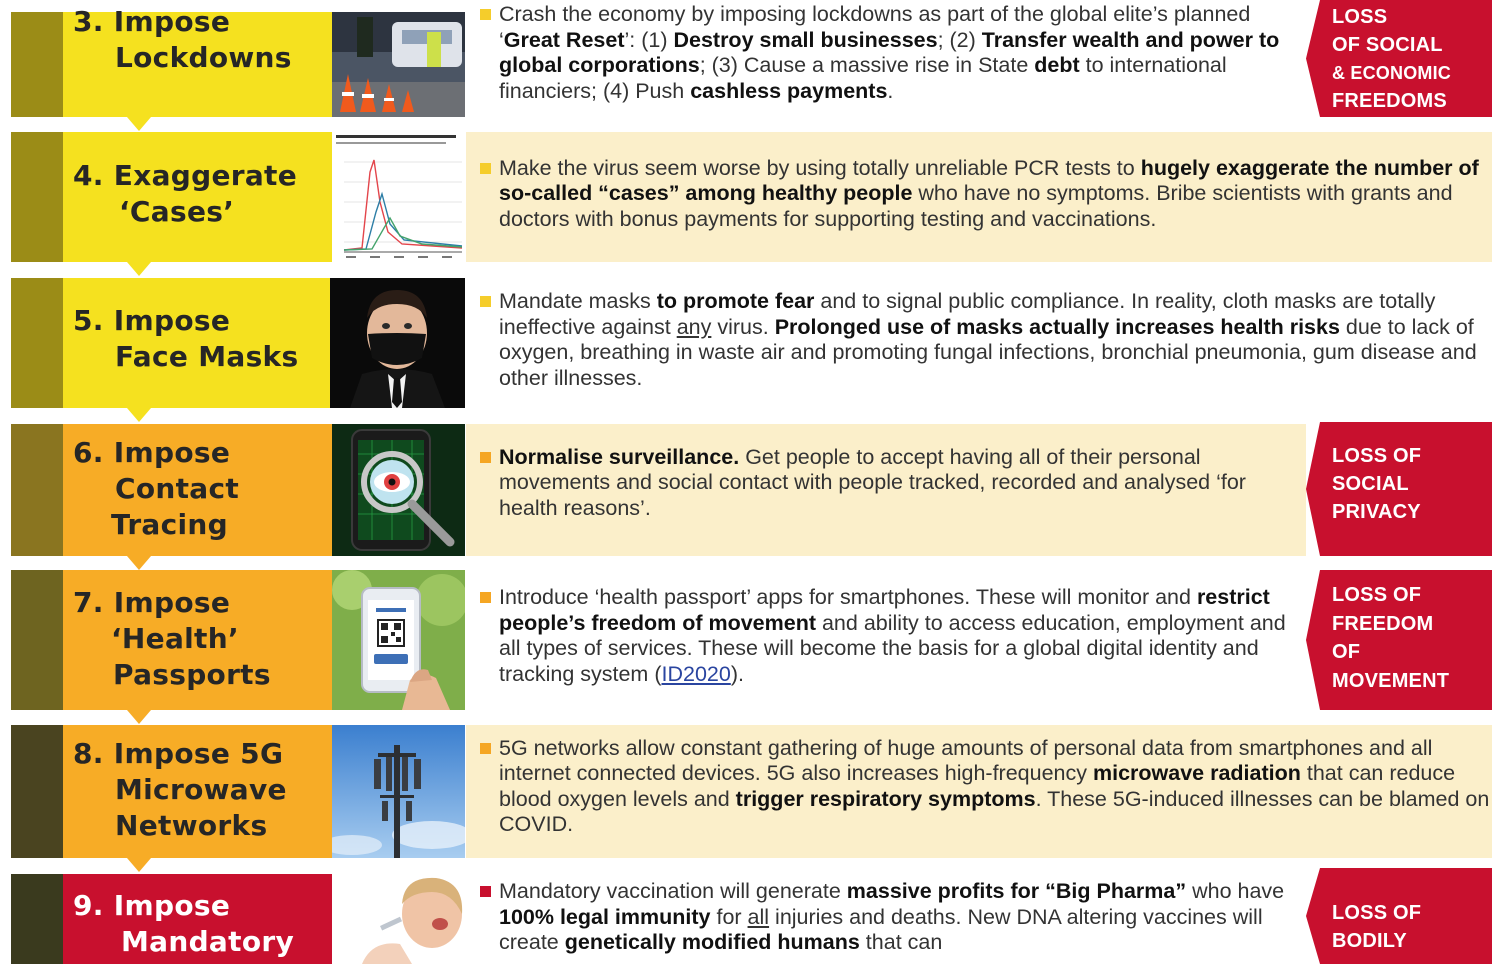  What do you see at coordinates (1399, 640) in the screenshot?
I see `loss-tag-7: LOSS OF FREEDOM OF MOVEMENT` at bounding box center [1399, 640].